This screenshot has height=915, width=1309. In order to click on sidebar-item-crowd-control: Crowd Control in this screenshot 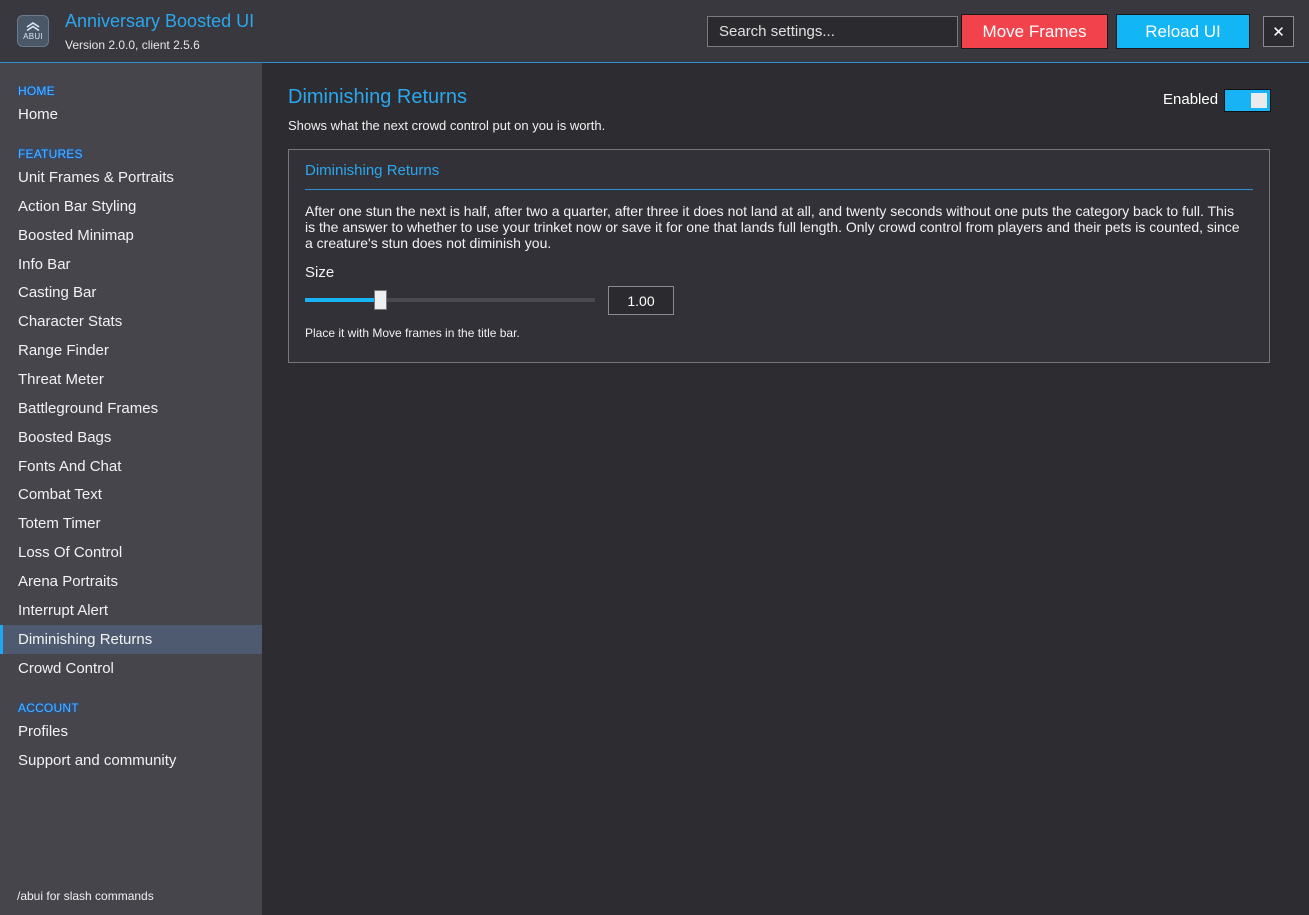, I will do `click(131, 668)`.